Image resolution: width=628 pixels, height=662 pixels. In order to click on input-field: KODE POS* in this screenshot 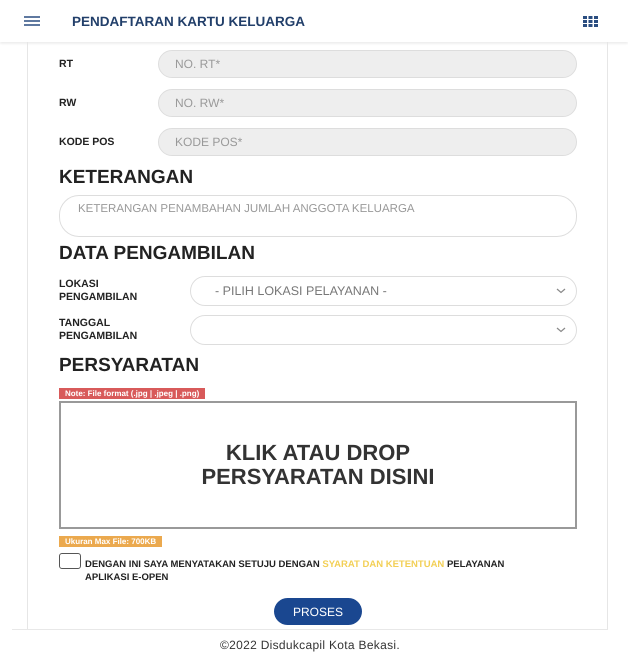, I will do `click(367, 142)`.